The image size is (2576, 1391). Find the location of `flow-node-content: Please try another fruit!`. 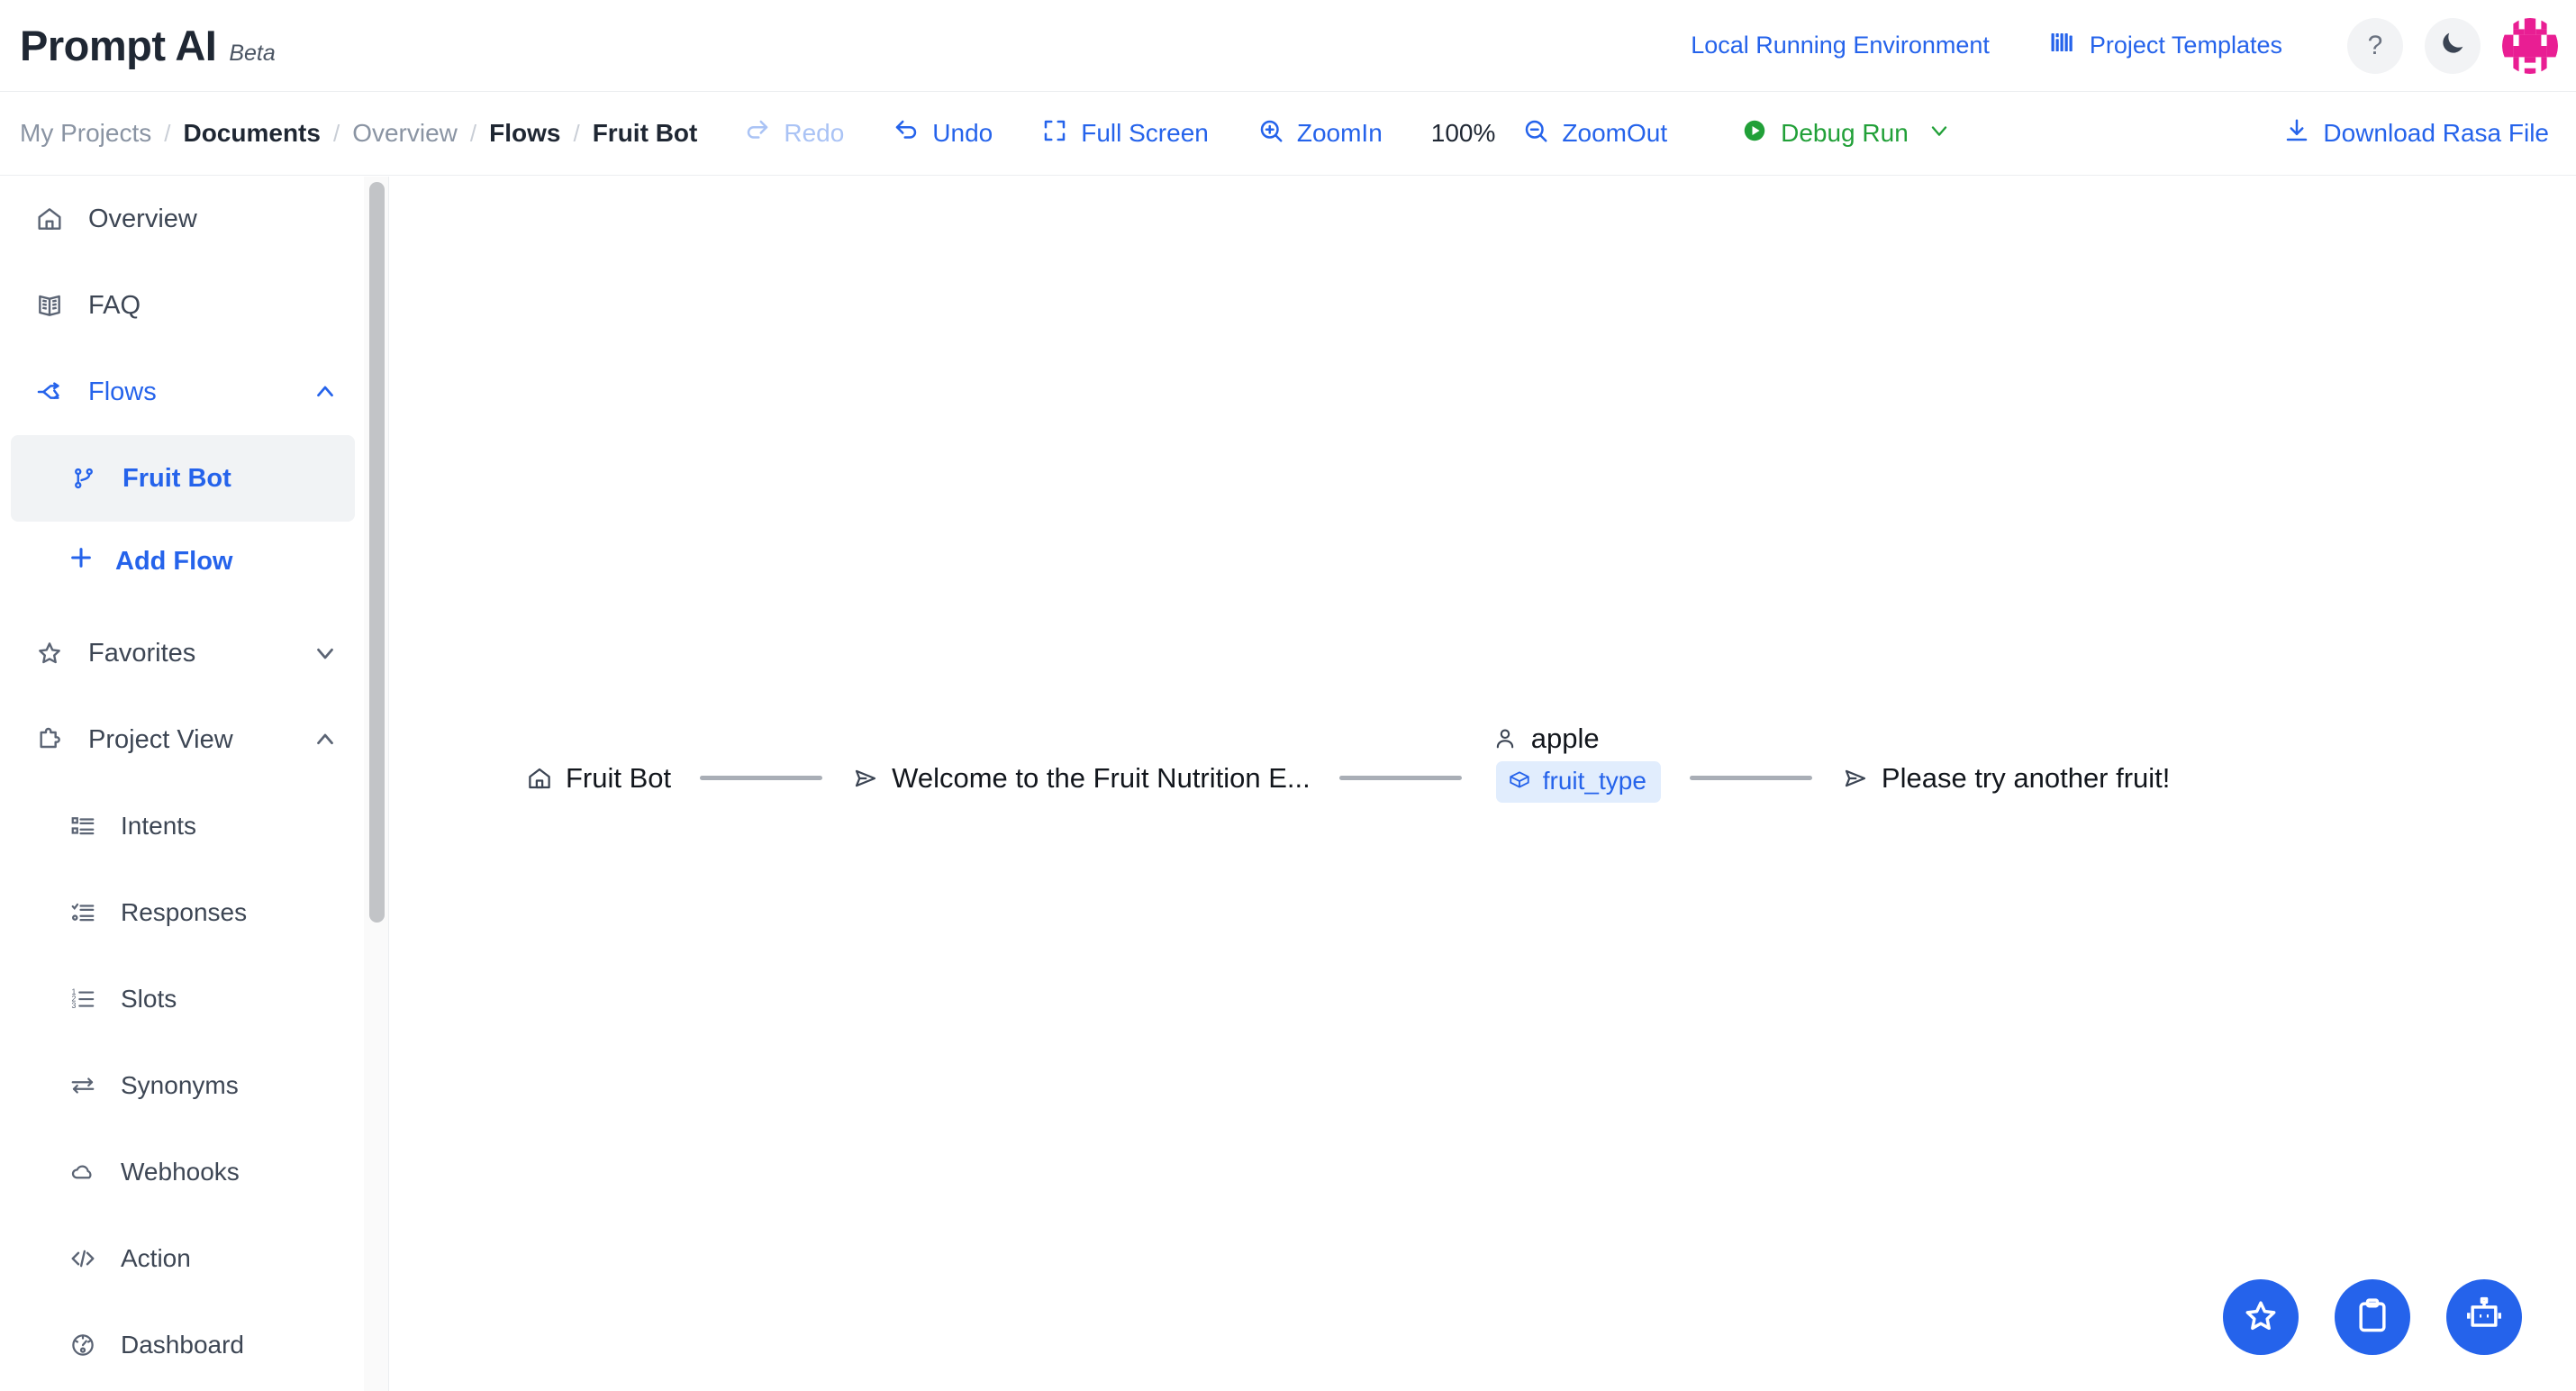

flow-node-content: Please try another fruit! is located at coordinates (2006, 778).